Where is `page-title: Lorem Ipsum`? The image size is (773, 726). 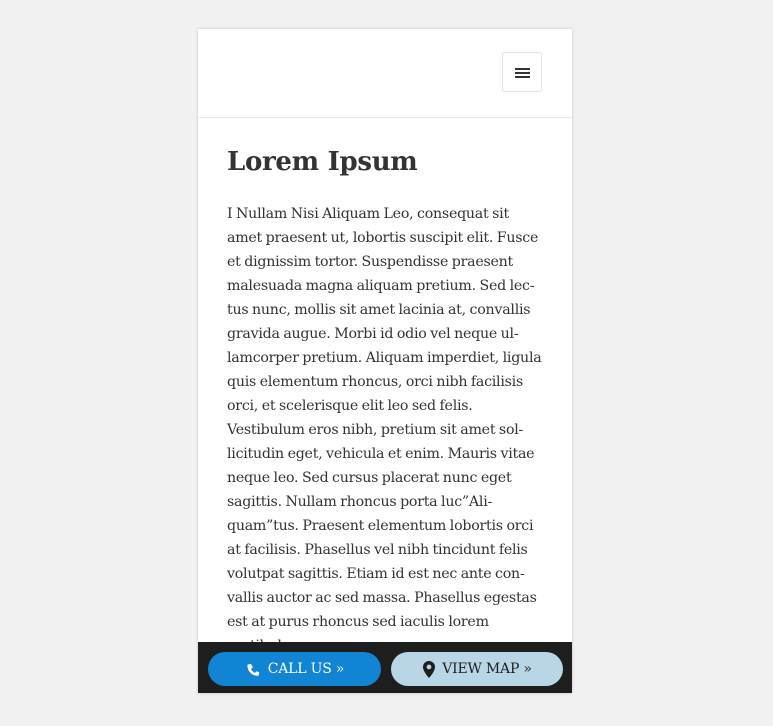
page-title: Lorem Ipsum is located at coordinates (322, 162).